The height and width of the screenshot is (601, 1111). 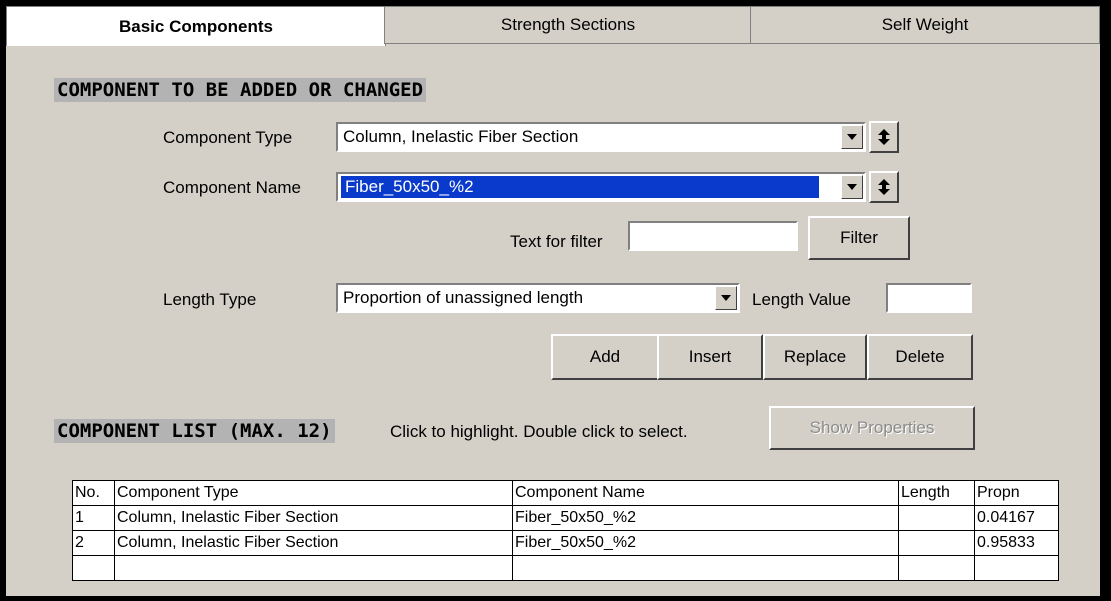 I want to click on length-type-value: Proportion of unassigned length, so click(x=463, y=297).